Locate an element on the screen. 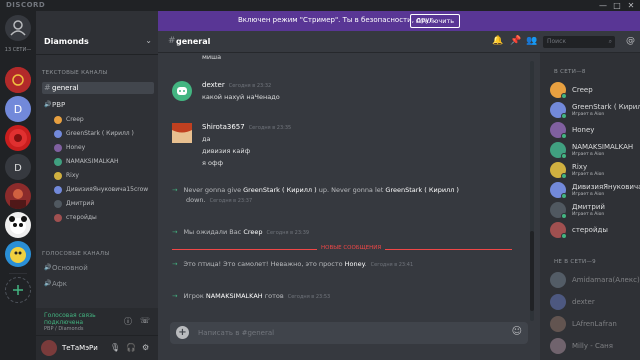 The width and height of the screenshot is (640, 360). server-icon-d: D is located at coordinates (18, 167).